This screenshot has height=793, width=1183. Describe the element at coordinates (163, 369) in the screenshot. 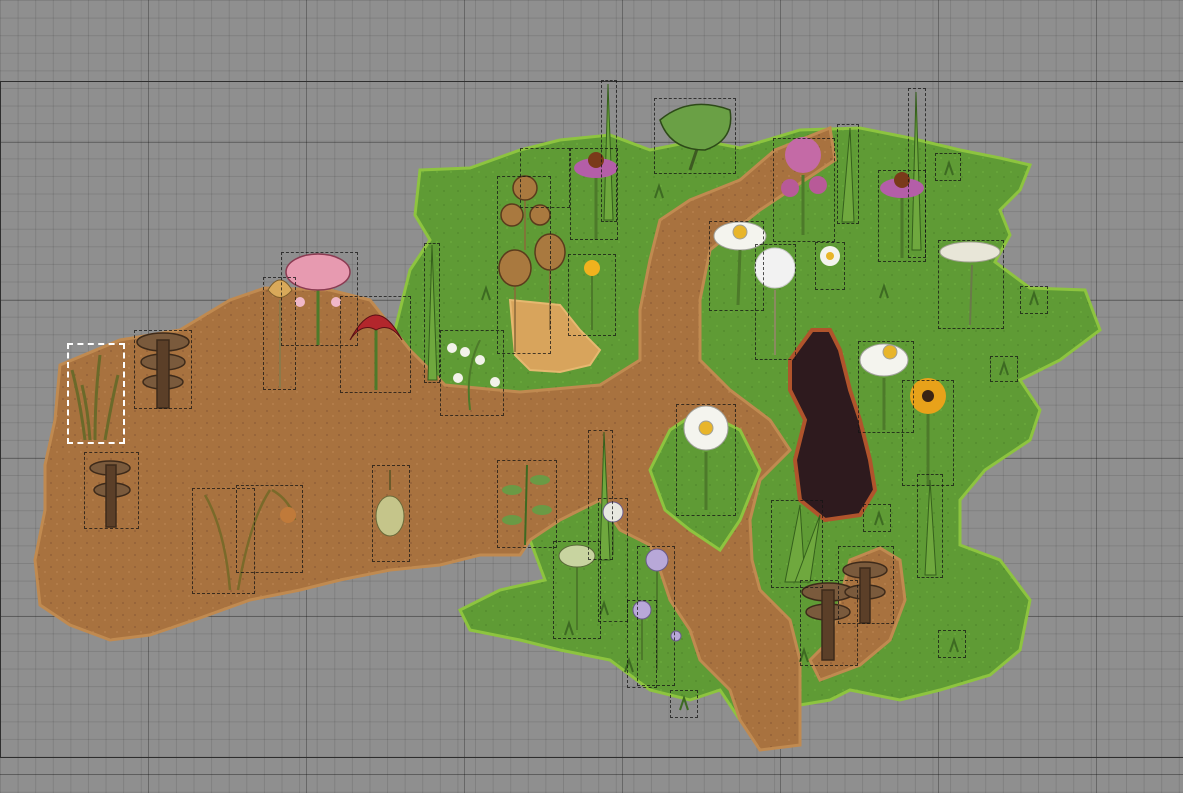

I see `sprite-bracket-mushroom` at that location.